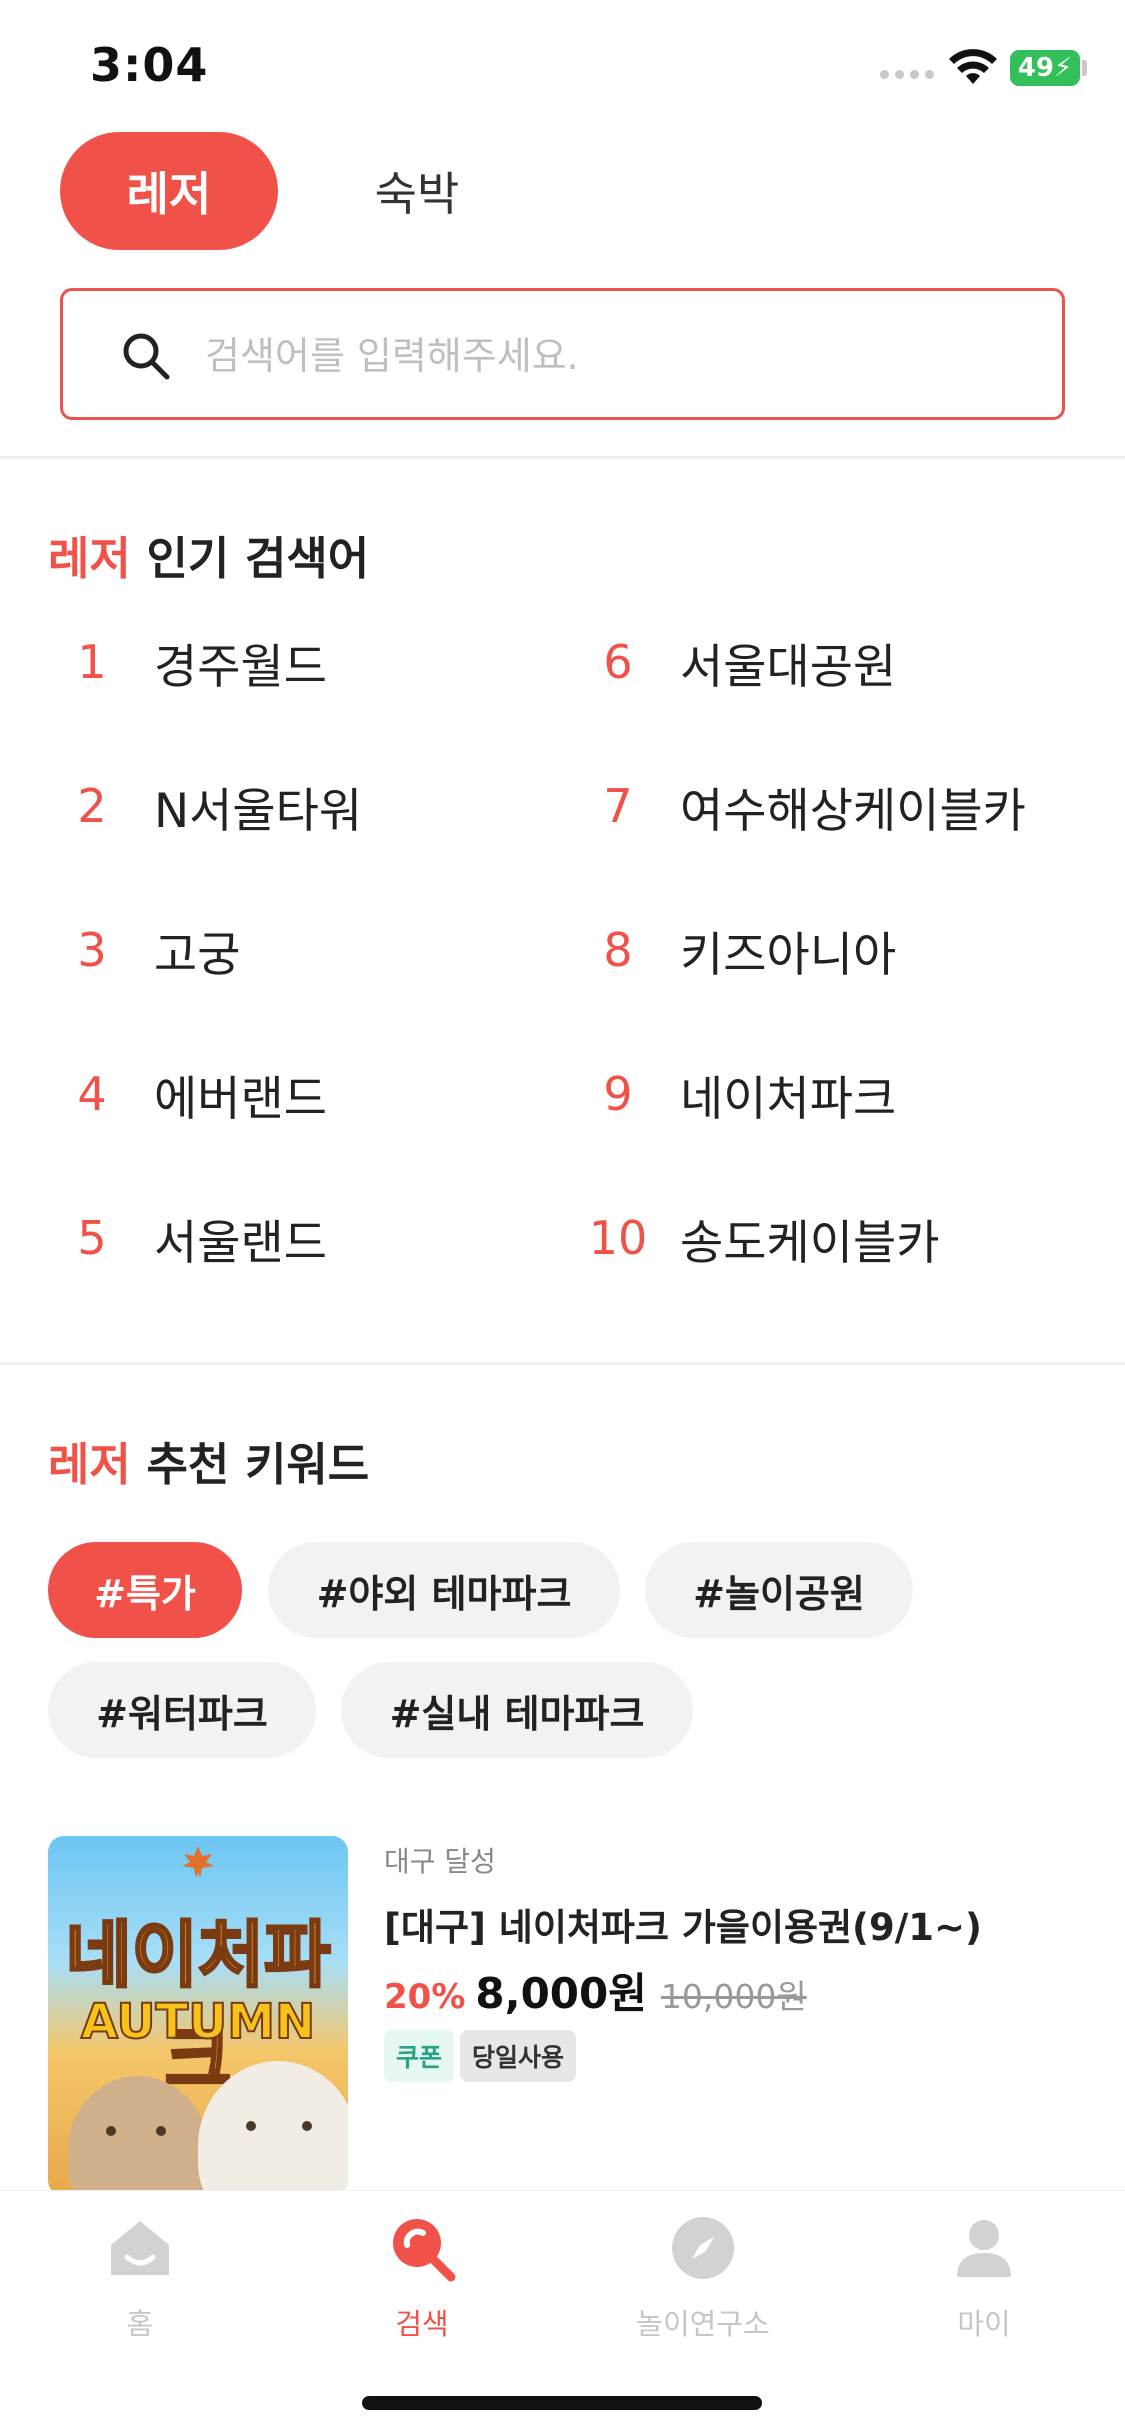  I want to click on nav-home-label: 홈, so click(140, 2324).